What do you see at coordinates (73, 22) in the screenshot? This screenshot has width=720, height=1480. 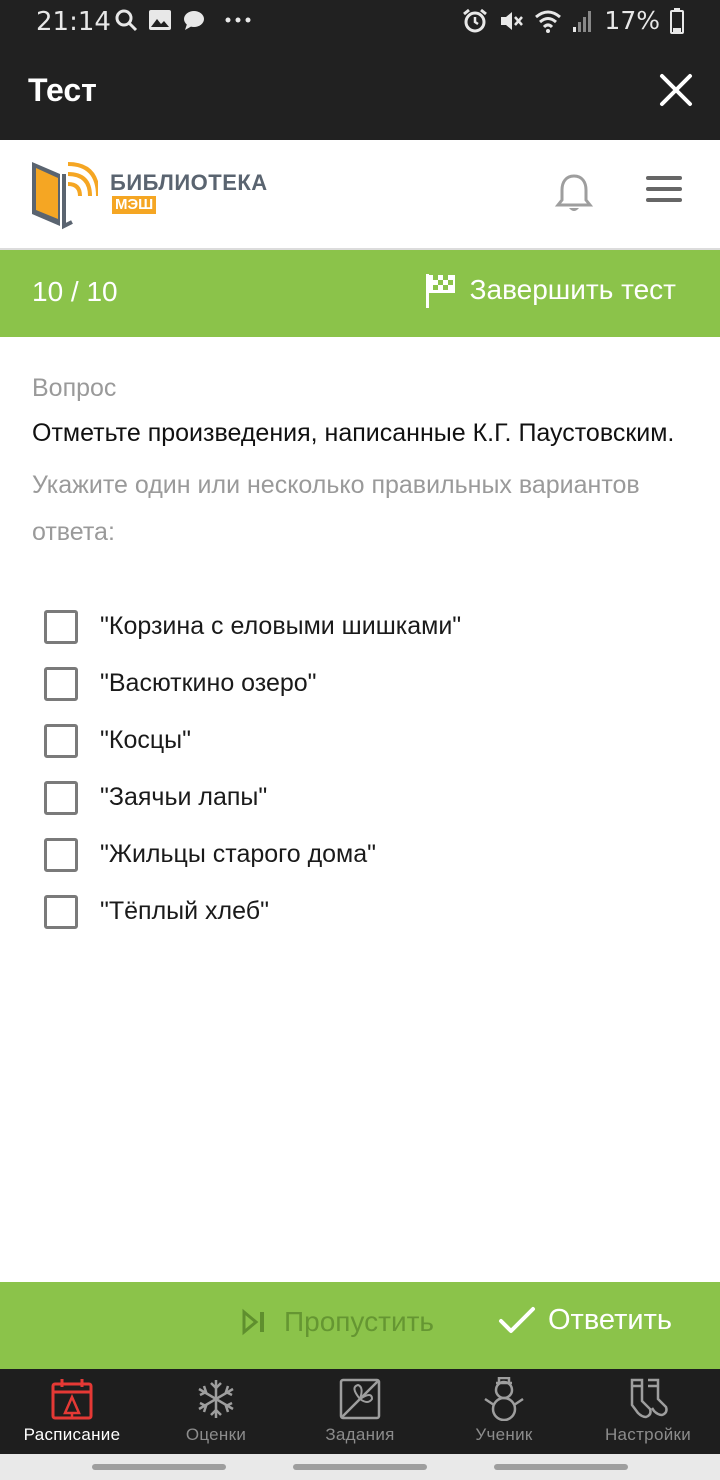 I see `status-time: 21:14` at bounding box center [73, 22].